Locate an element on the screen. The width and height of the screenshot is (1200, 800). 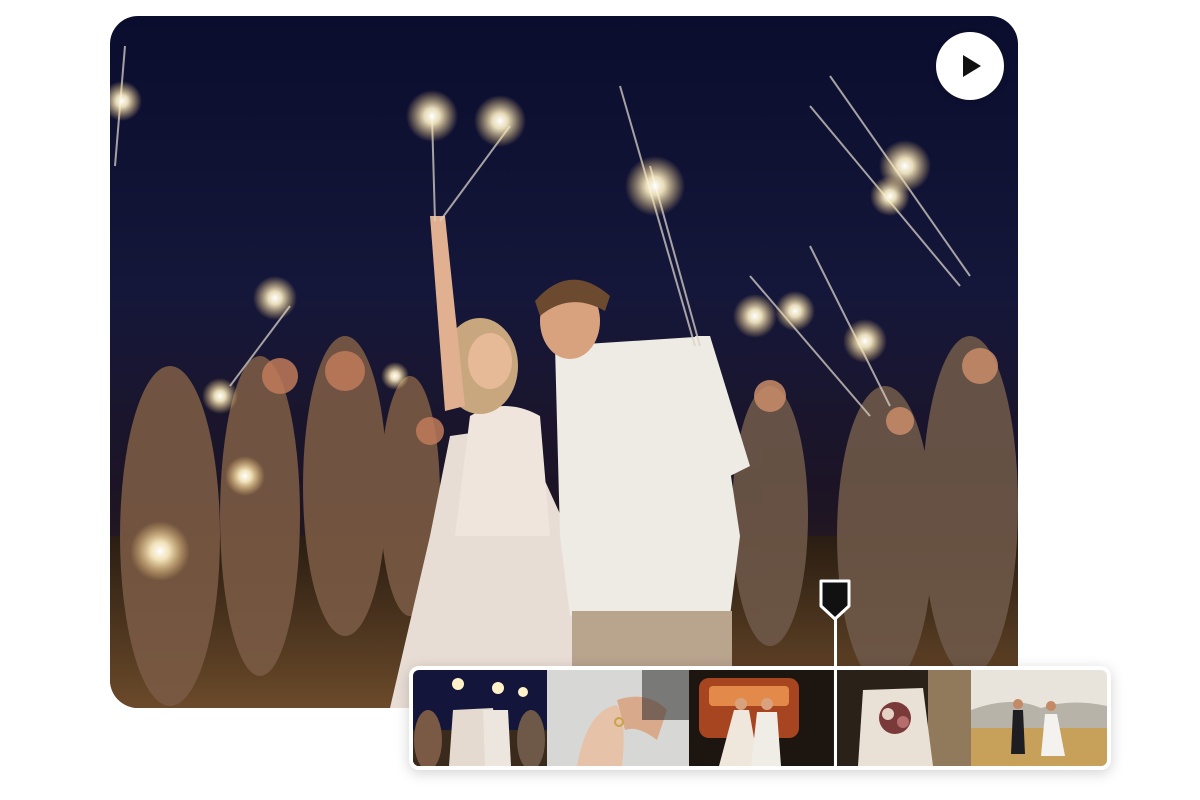
playhead-line is located at coordinates (835, 690).